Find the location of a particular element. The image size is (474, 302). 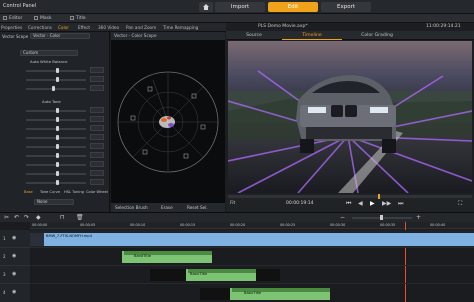

scrub-bar is located at coordinates (350, 196).